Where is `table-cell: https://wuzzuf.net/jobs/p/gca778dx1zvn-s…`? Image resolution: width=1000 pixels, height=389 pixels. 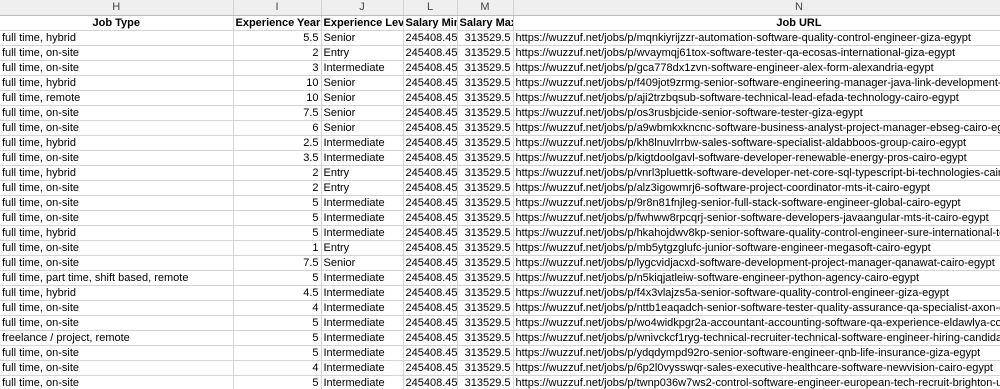 table-cell: https://wuzzuf.net/jobs/p/gca778dx1zvn-s… is located at coordinates (756, 68).